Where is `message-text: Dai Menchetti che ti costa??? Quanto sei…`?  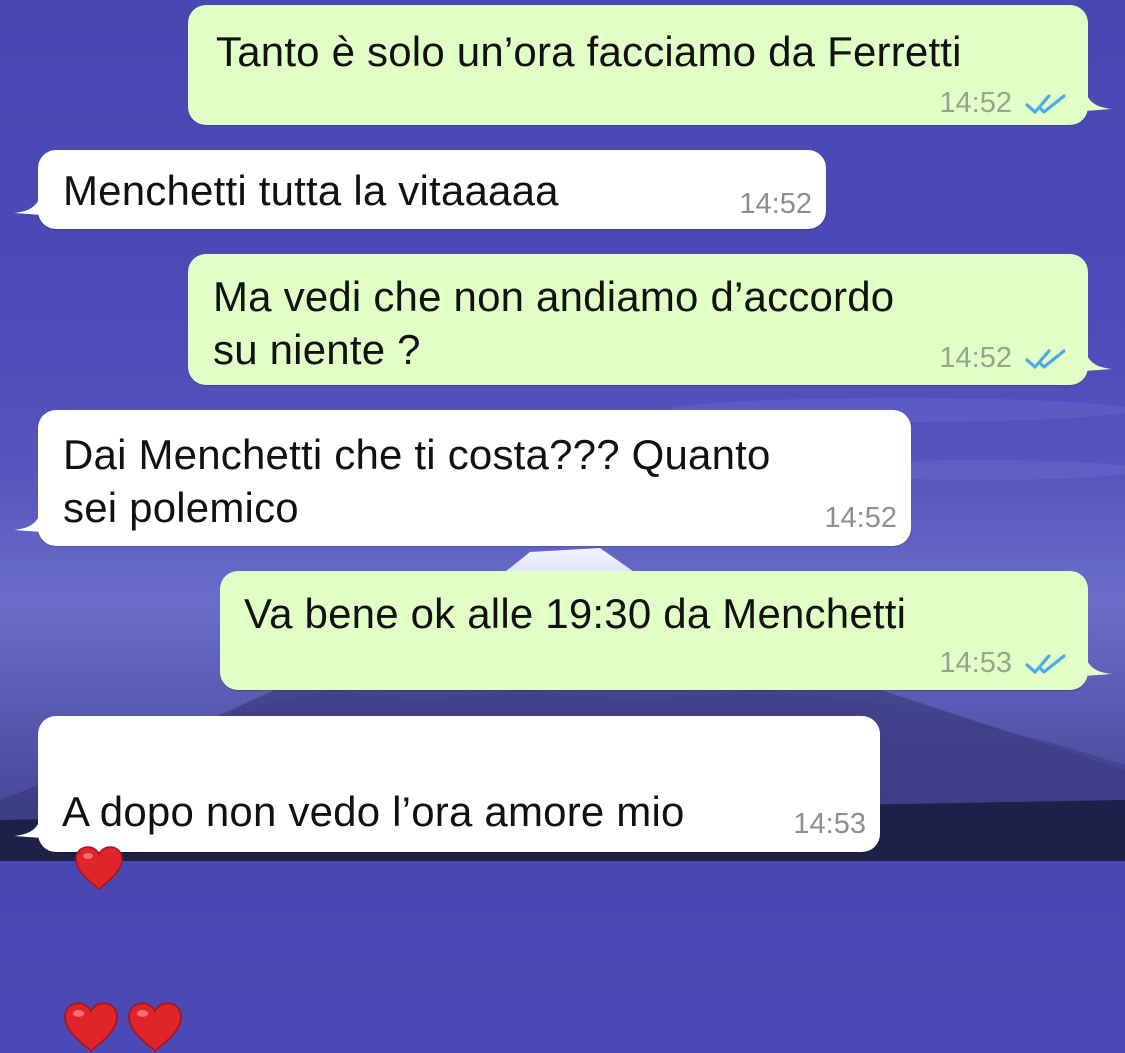 message-text: Dai Menchetti che ti costa??? Quanto sei… is located at coordinates (417, 481).